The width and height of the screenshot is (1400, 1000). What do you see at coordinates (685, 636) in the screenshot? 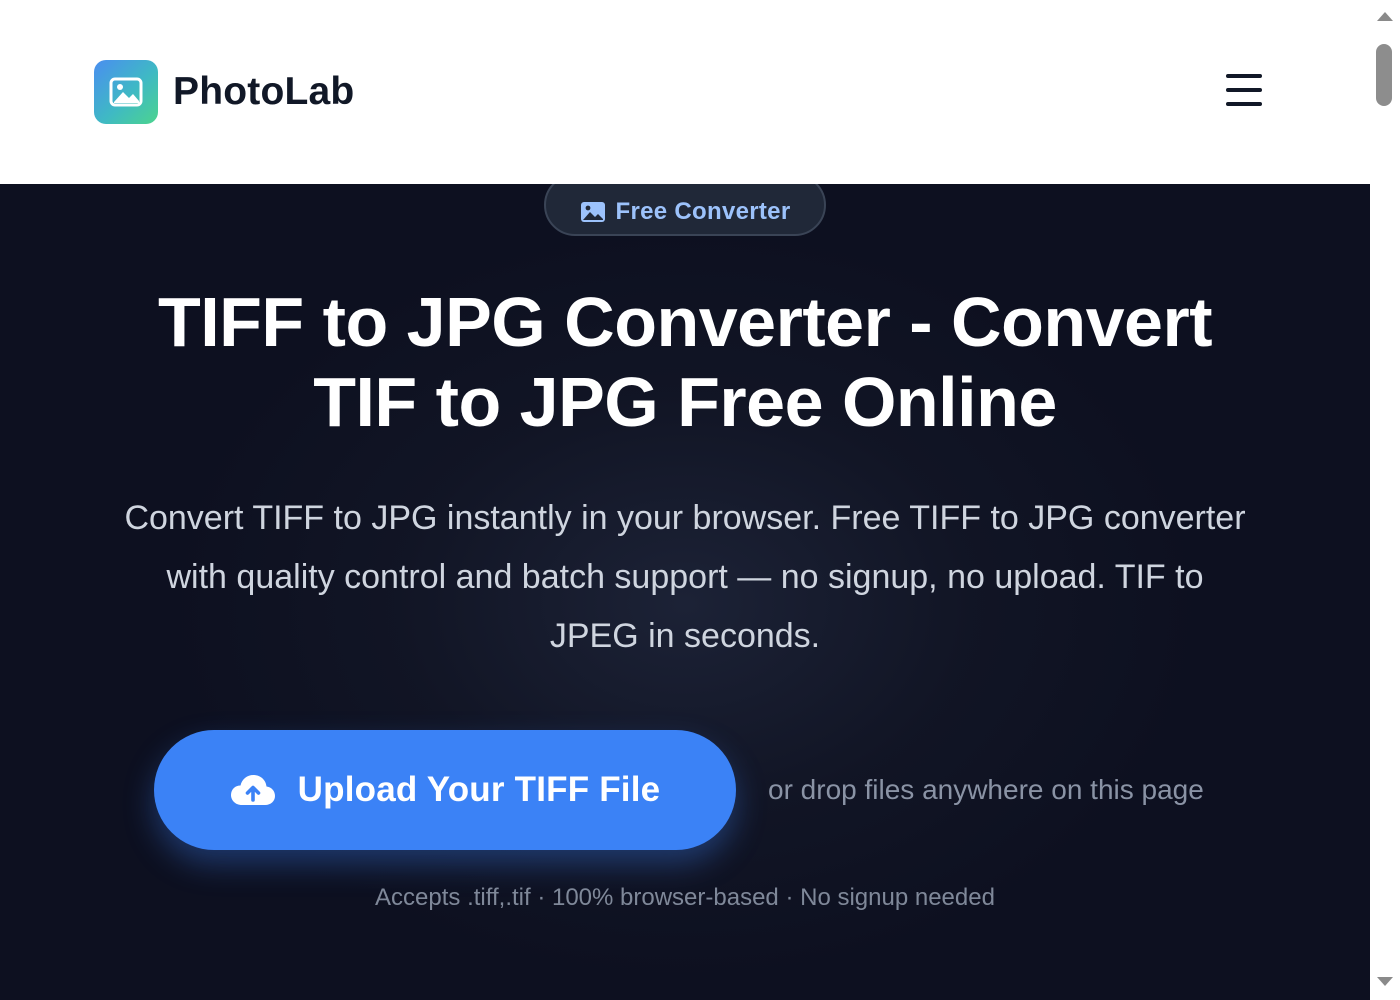
I see `subtitle-line: JPEG in seconds.` at bounding box center [685, 636].